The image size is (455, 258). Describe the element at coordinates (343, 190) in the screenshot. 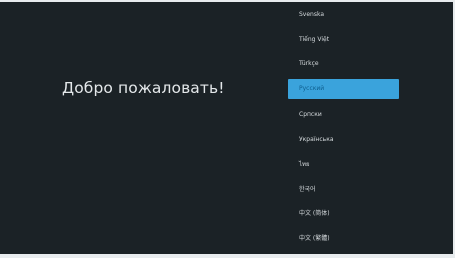

I see `language-option-korean: 한국어` at that location.